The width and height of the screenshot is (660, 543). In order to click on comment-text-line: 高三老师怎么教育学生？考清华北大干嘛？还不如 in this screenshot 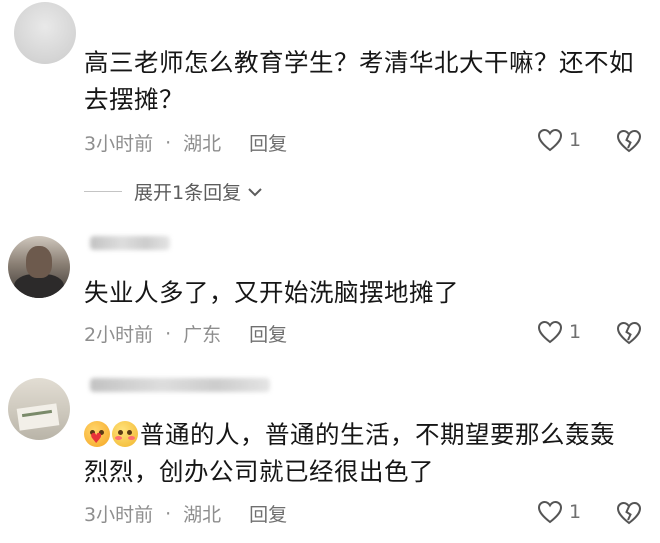, I will do `click(359, 62)`.